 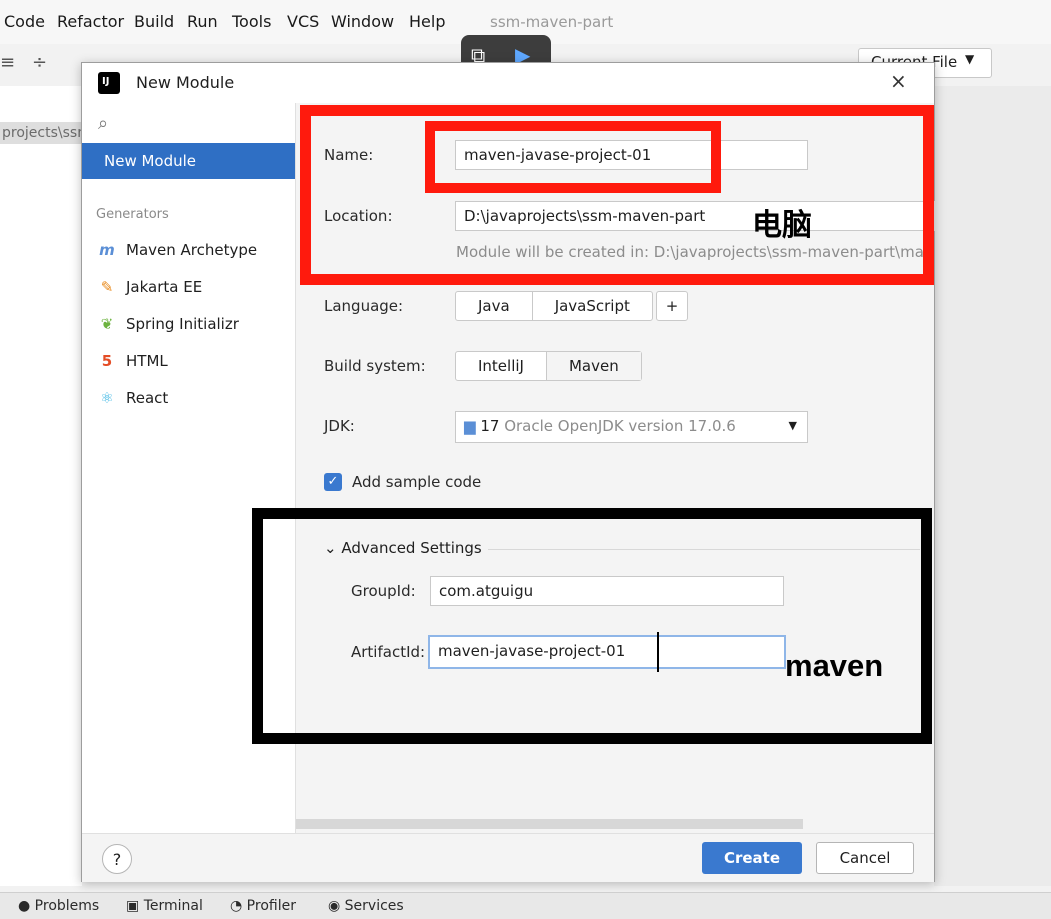 What do you see at coordinates (490, 426) in the screenshot?
I see `jdk-version: 17` at bounding box center [490, 426].